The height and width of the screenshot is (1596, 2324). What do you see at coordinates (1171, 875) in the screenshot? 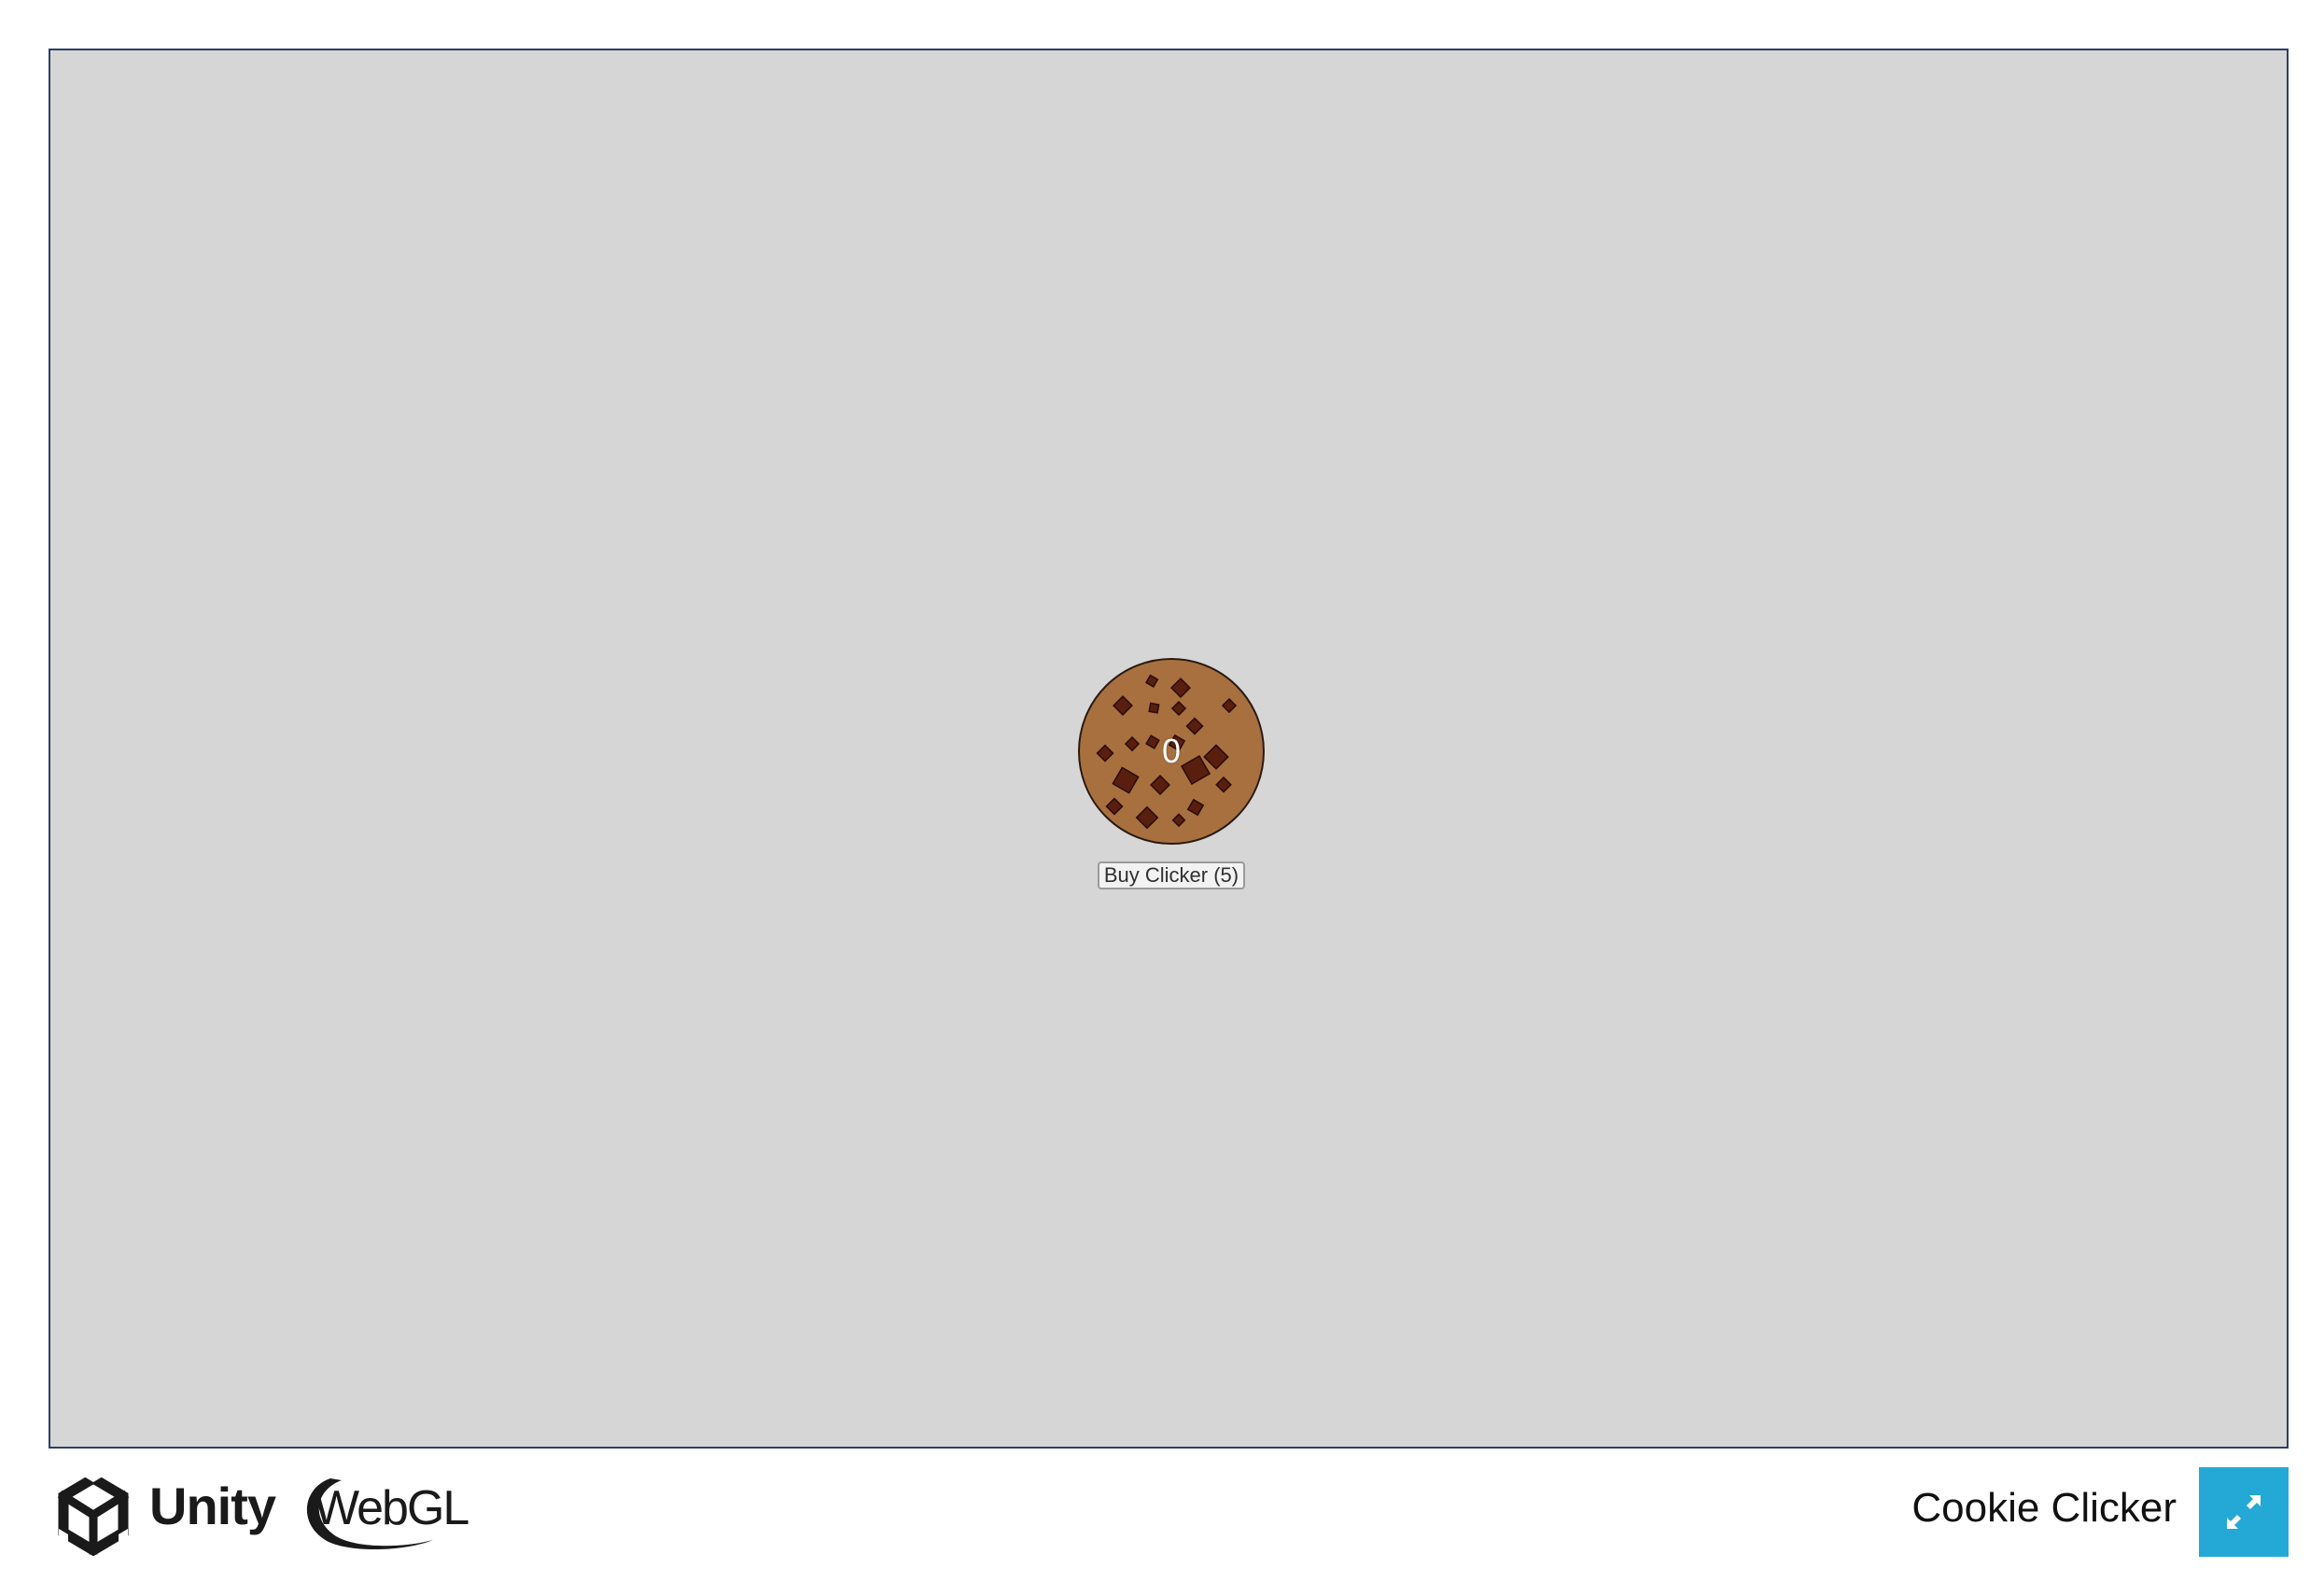
I see `buy-clicker-button: Buy Clicker (5)` at bounding box center [1171, 875].